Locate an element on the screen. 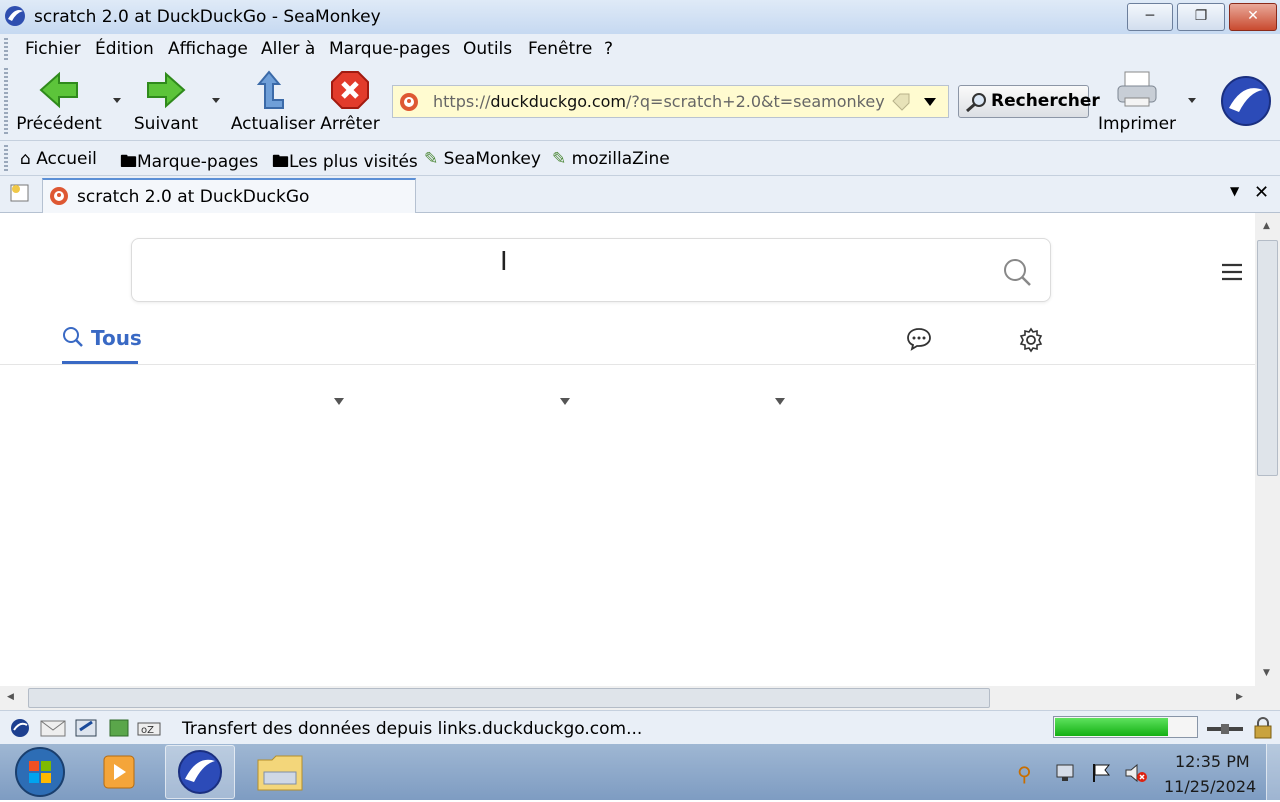 The height and width of the screenshot is (802, 1280). print-button: Imprimer is located at coordinates (1137, 102).